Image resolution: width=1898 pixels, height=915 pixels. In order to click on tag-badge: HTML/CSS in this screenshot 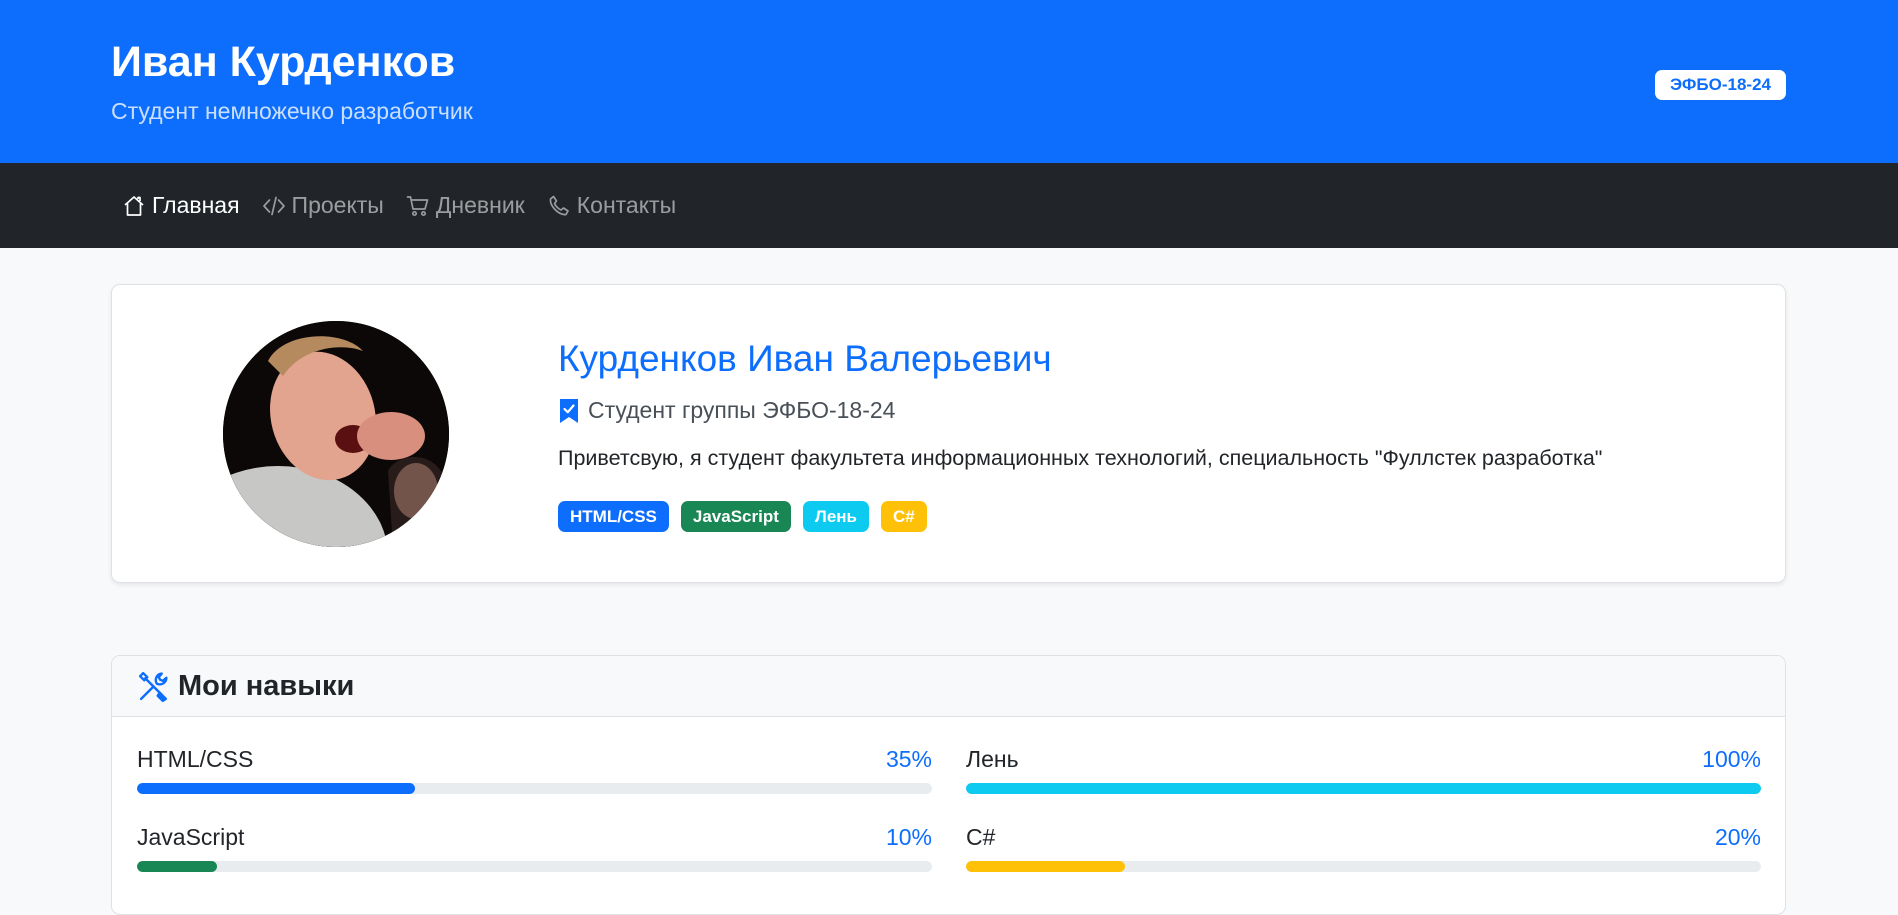, I will do `click(613, 516)`.